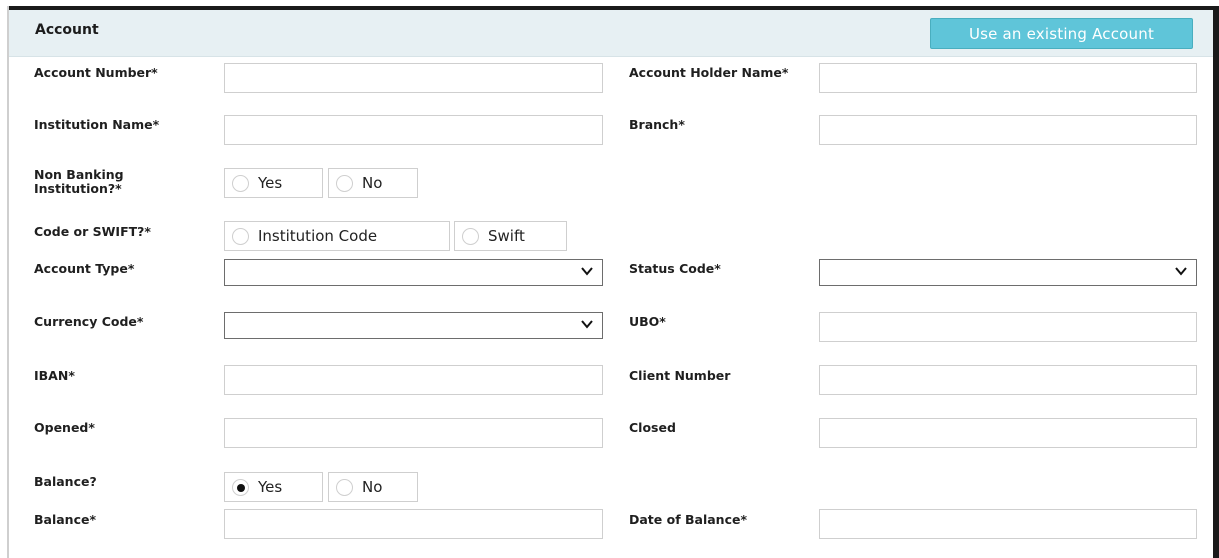  Describe the element at coordinates (709, 72) in the screenshot. I see `account-holder-name-label: Account Holder Name*` at that location.